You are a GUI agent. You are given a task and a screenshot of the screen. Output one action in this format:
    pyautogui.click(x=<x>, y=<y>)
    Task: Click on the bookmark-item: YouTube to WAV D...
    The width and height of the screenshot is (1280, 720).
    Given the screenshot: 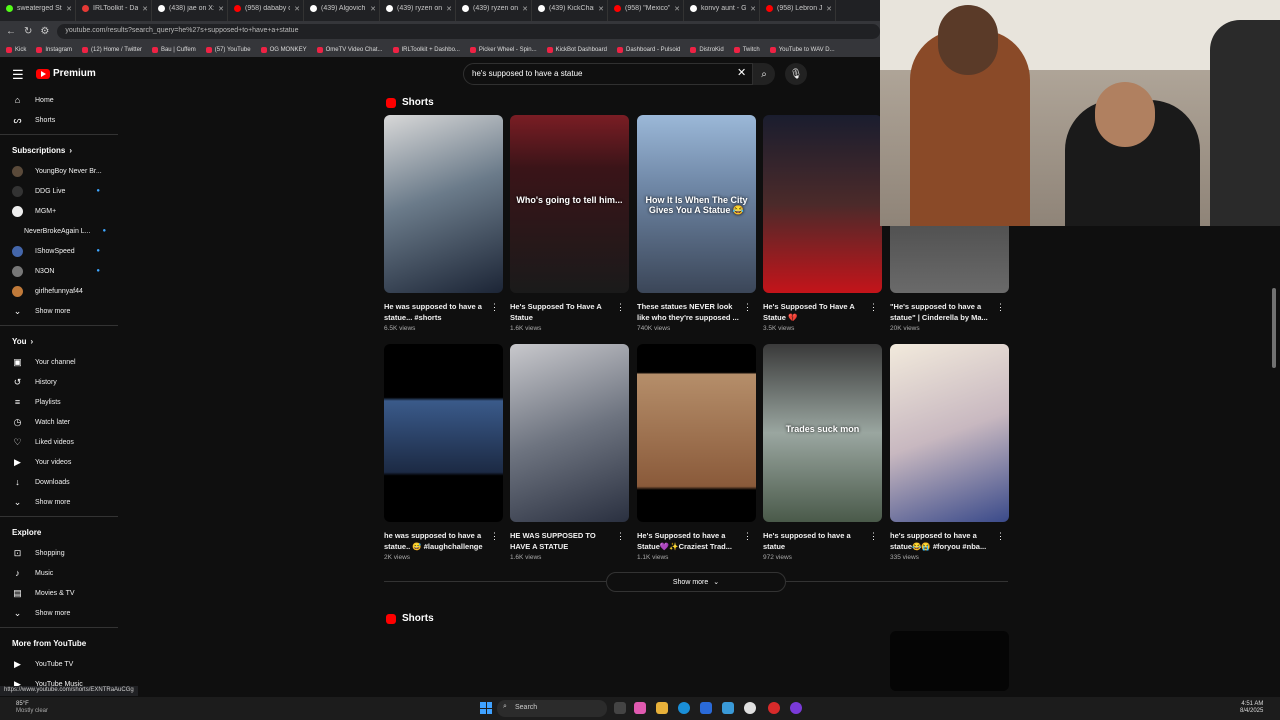 What is the action you would take?
    pyautogui.click(x=802, y=49)
    